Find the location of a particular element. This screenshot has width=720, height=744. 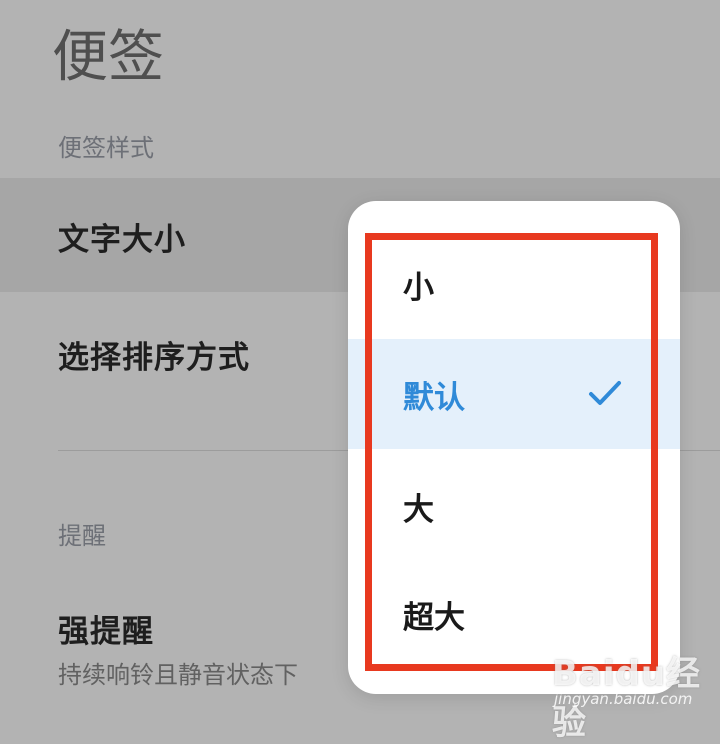

page-title: 便签 is located at coordinates (108, 57).